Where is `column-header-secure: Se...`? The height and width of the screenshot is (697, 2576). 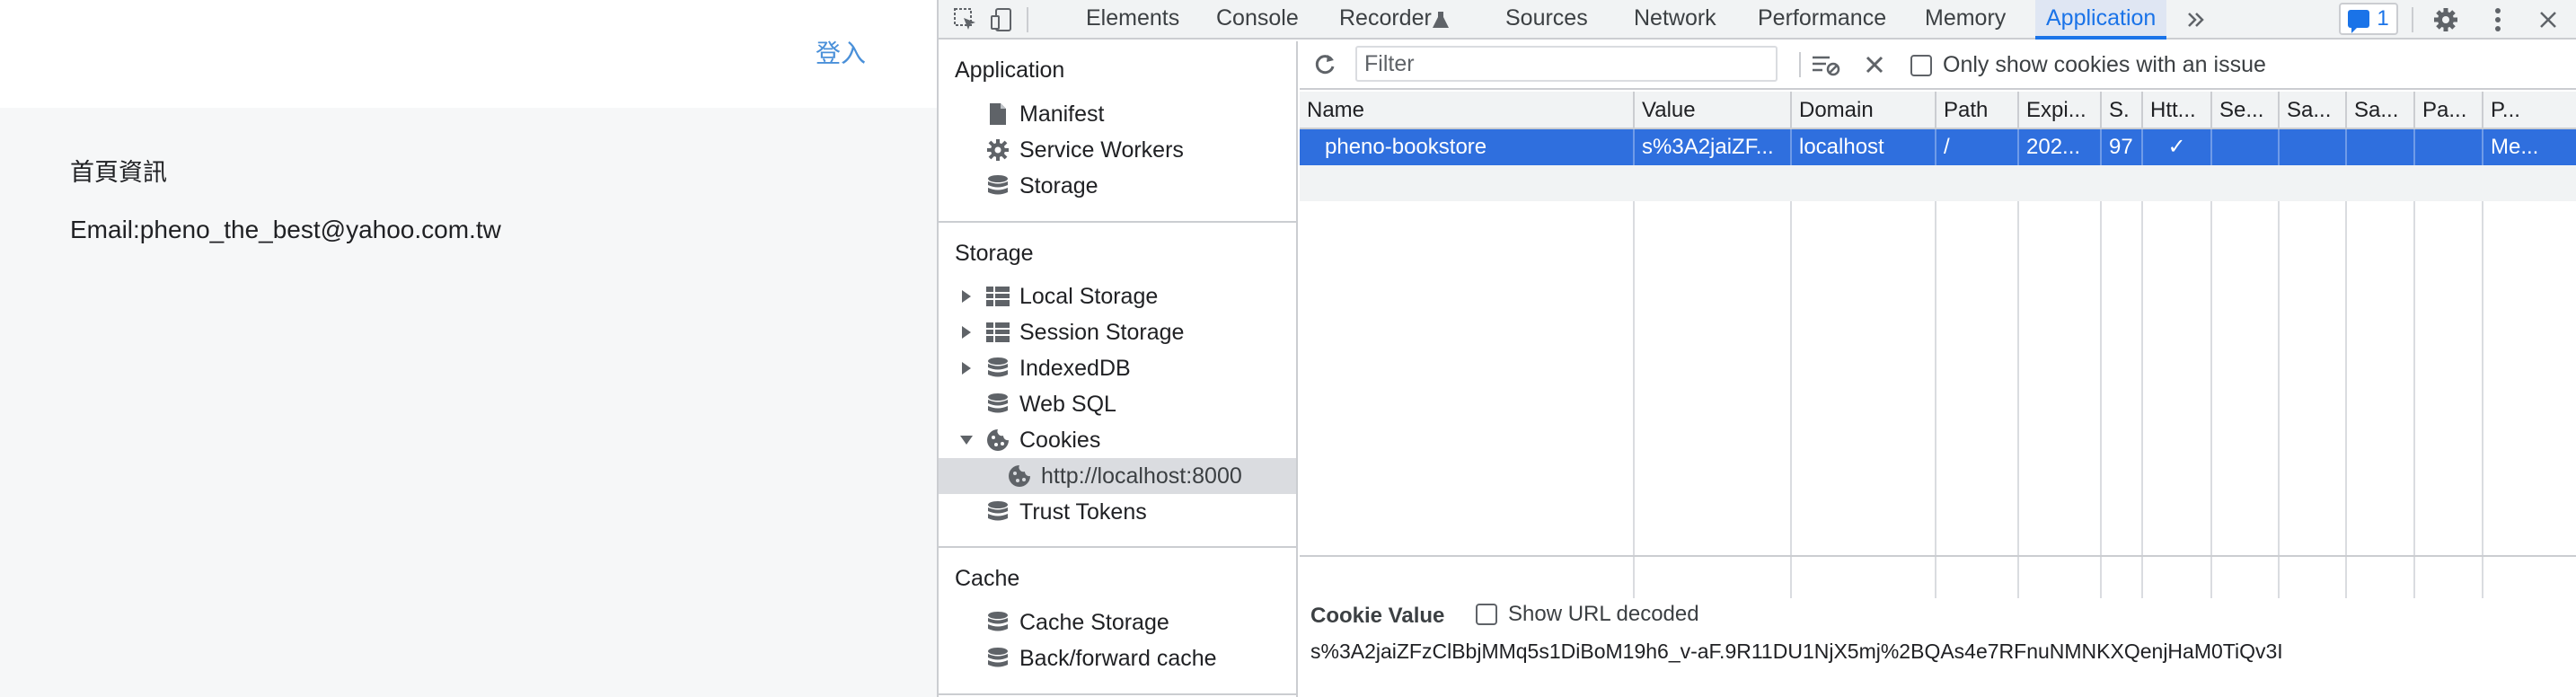
column-header-secure: Se... is located at coordinates (2246, 110).